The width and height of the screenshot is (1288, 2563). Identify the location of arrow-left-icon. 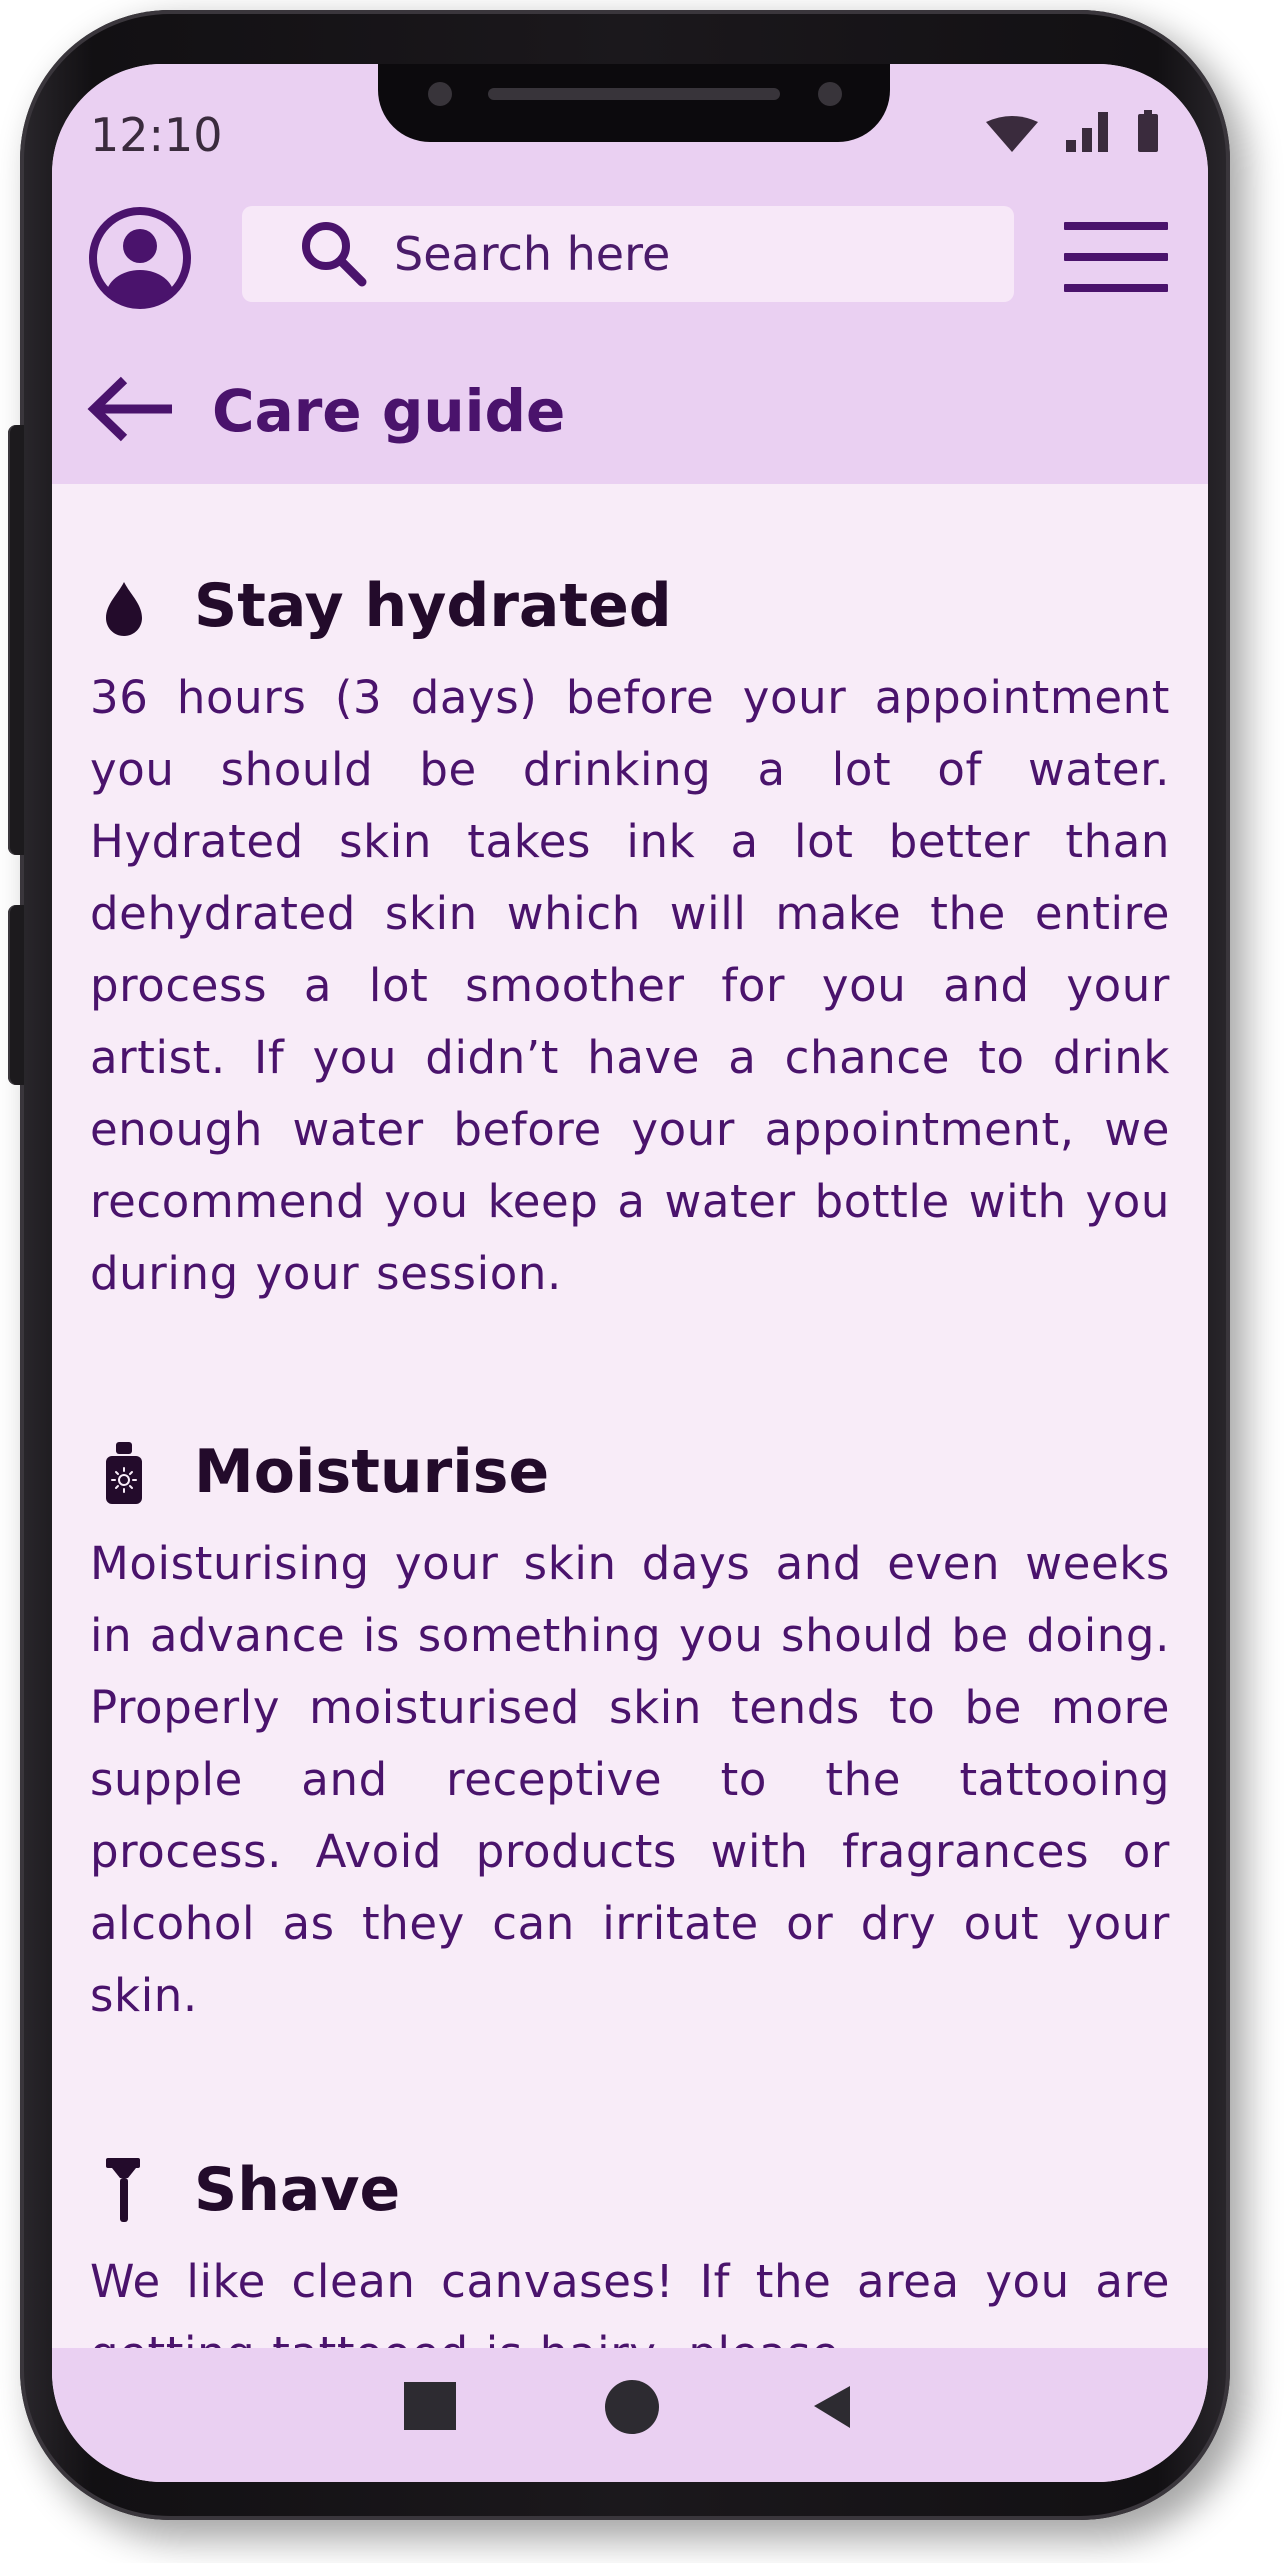
(129, 409).